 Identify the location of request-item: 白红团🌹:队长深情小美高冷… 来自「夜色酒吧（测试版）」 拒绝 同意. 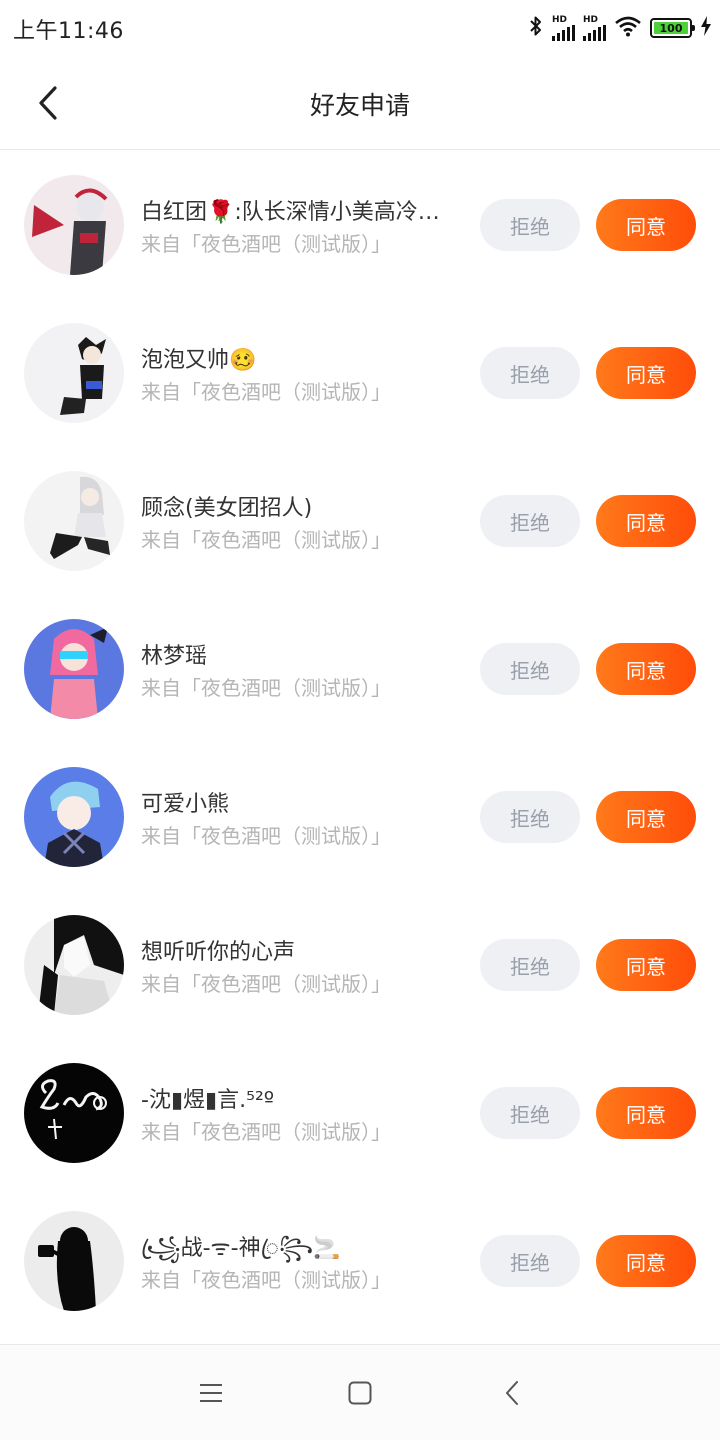
(360, 225).